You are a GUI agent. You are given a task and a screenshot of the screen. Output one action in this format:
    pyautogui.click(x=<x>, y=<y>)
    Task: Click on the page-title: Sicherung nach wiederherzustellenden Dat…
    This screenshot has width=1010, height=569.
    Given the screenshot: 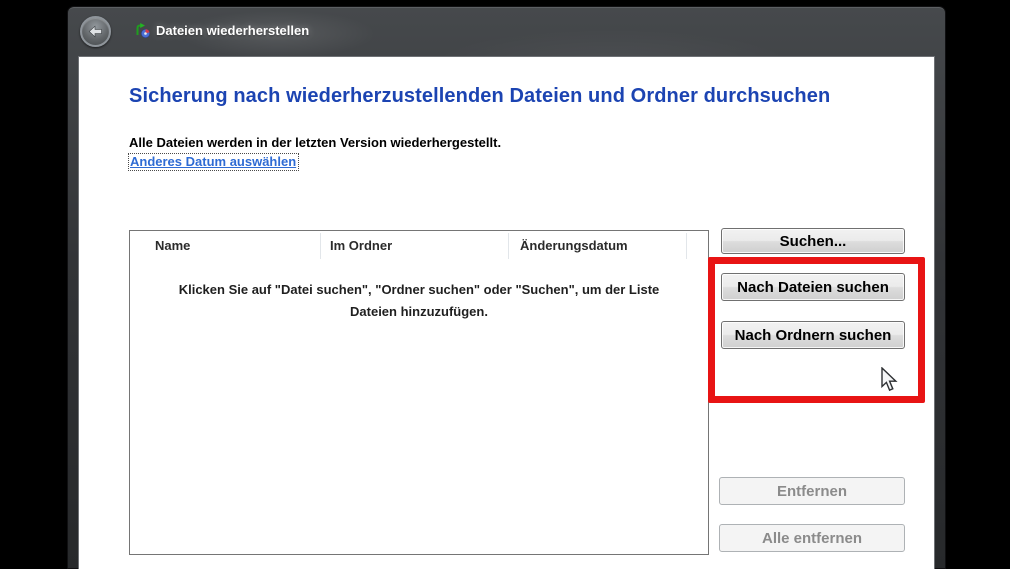 What is the action you would take?
    pyautogui.click(x=480, y=96)
    